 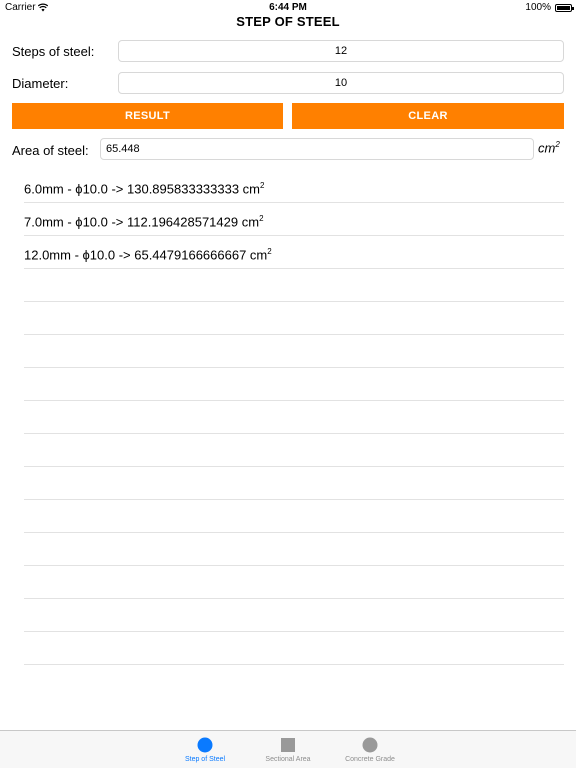 I want to click on unit-base: cm, so click(x=547, y=148).